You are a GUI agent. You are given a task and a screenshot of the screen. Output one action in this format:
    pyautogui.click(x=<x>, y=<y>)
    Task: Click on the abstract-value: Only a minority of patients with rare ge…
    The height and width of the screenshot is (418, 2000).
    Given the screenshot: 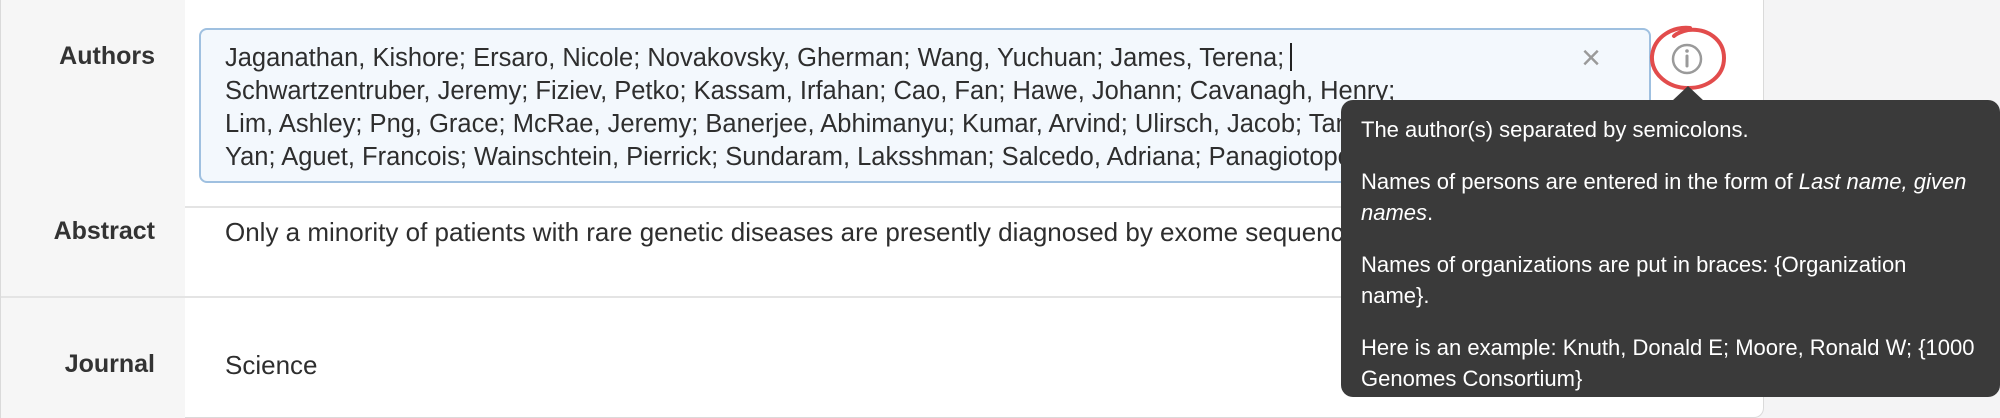 What is the action you would take?
    pyautogui.click(x=801, y=232)
    